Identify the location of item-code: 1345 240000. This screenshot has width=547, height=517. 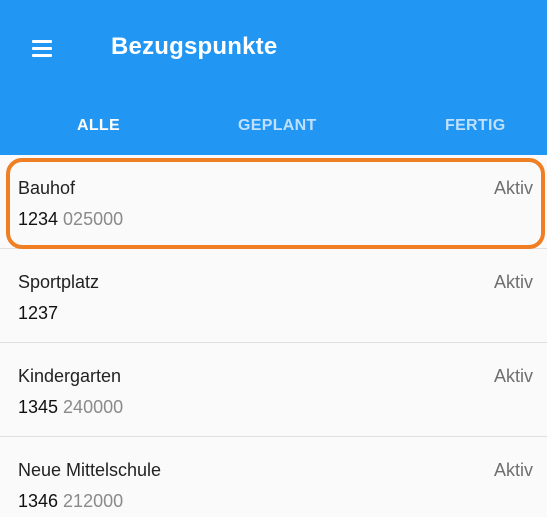
(70, 407).